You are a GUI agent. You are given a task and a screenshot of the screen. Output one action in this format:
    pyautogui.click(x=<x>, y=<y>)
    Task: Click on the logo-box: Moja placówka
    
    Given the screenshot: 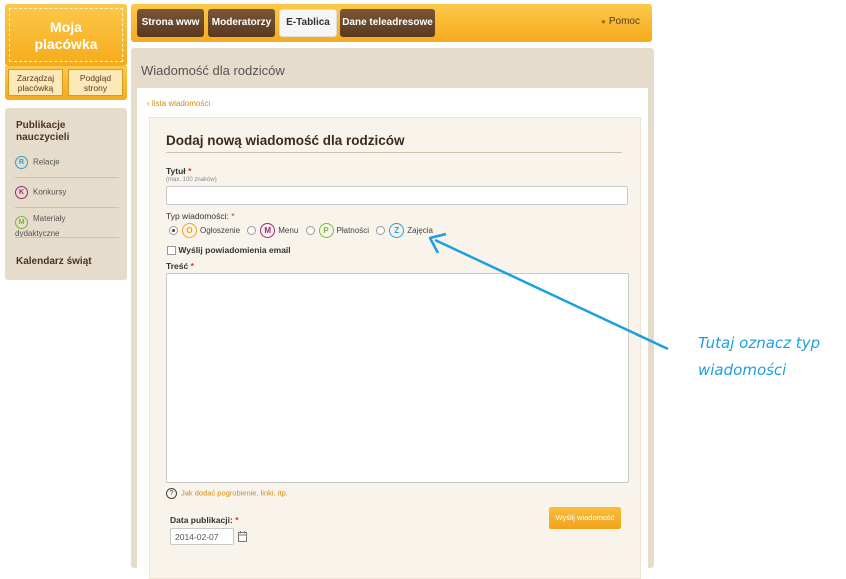 What is the action you would take?
    pyautogui.click(x=66, y=35)
    